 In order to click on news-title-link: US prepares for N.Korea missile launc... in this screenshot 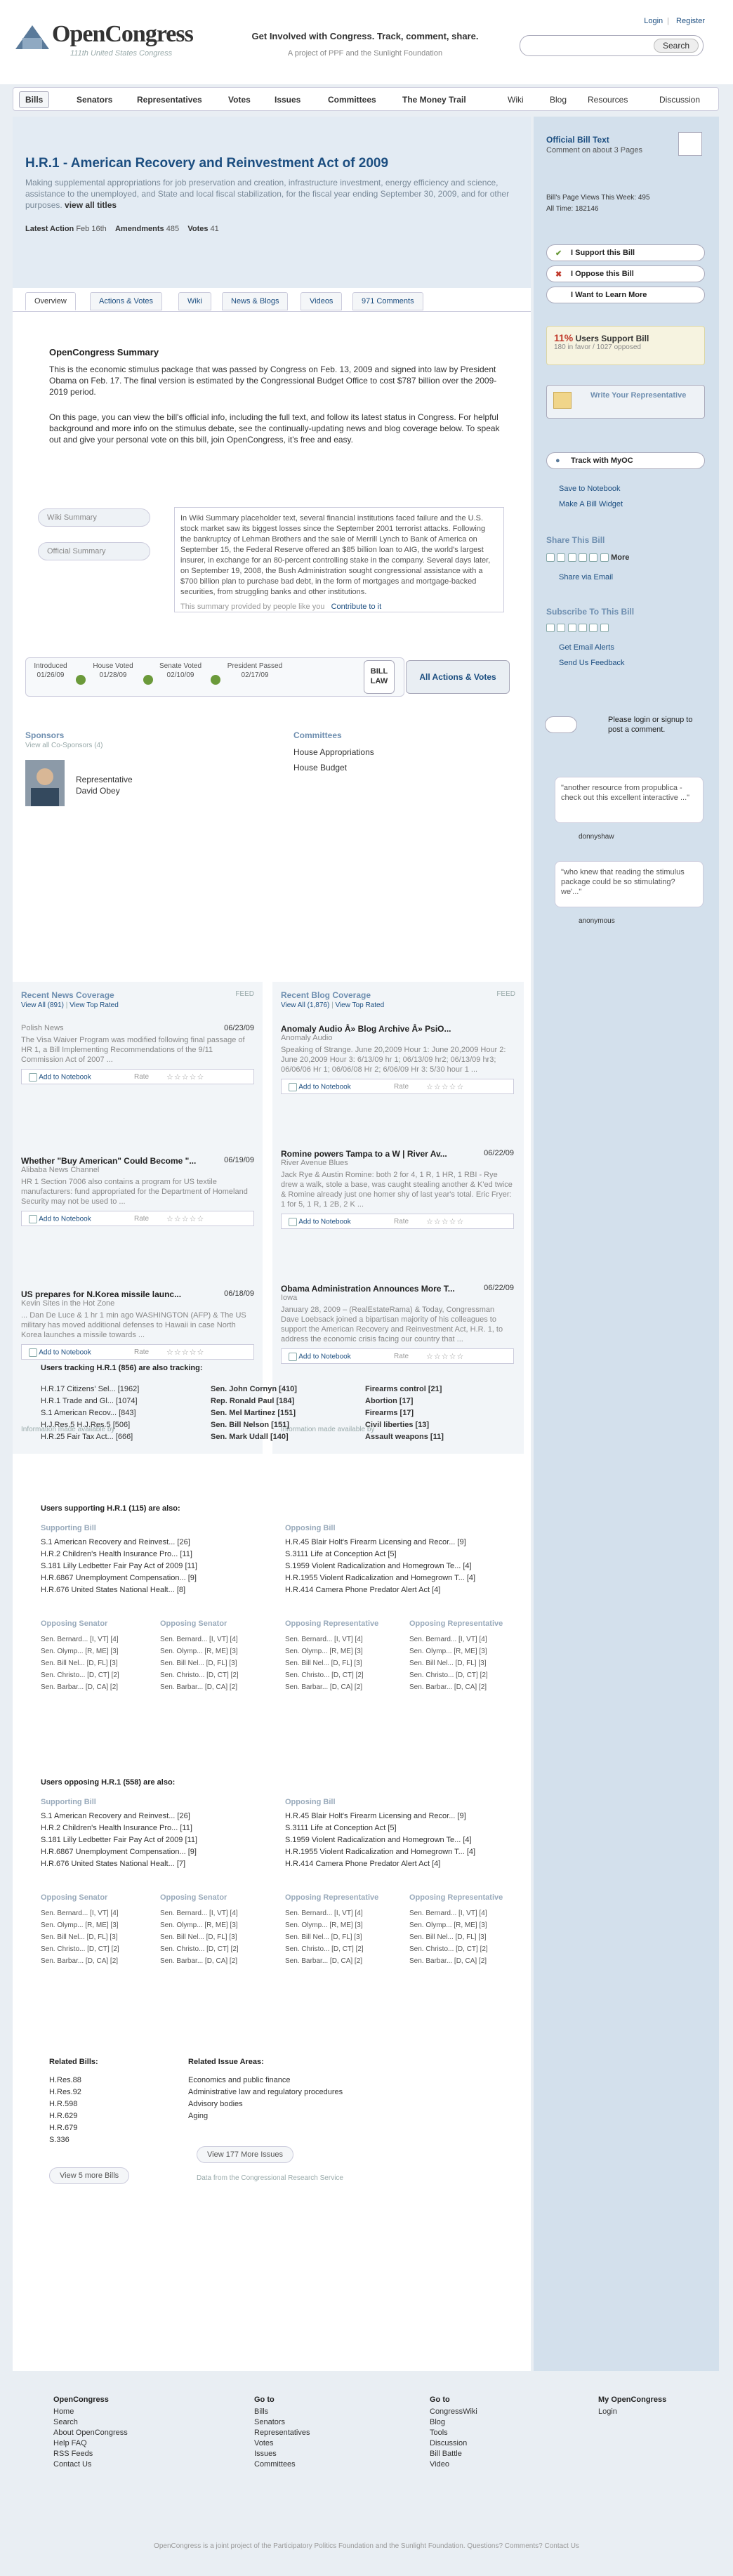, I will do `click(138, 1294)`.